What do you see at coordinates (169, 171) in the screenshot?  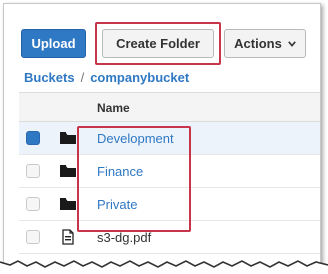 I see `table-row: Finance` at bounding box center [169, 171].